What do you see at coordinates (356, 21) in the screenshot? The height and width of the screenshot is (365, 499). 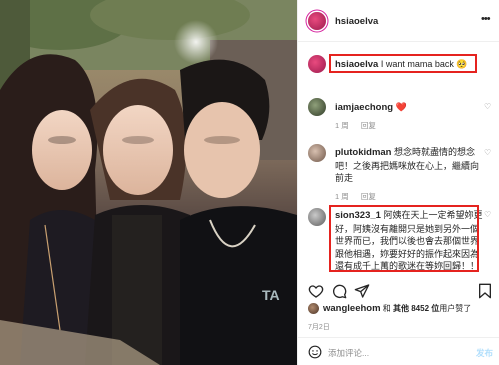 I see `author-username: hsiaoelva` at bounding box center [356, 21].